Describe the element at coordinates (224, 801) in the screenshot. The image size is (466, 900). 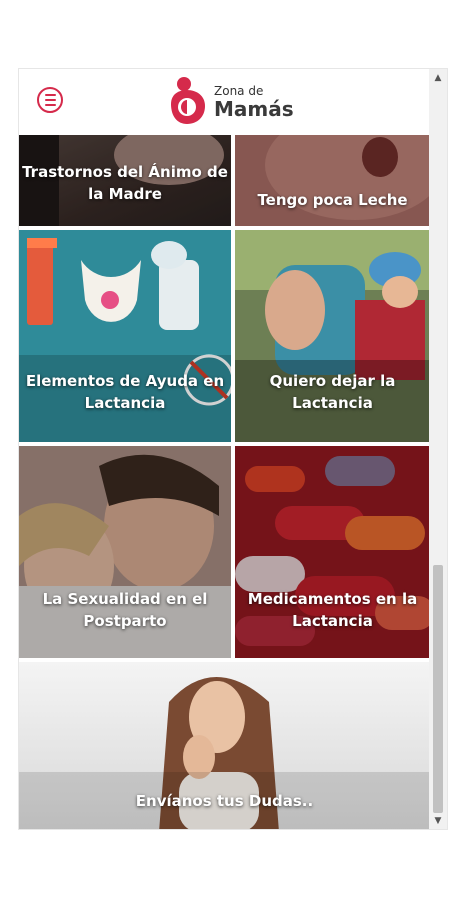
I see `tile-label: Envíanos tus Dudas..` at that location.